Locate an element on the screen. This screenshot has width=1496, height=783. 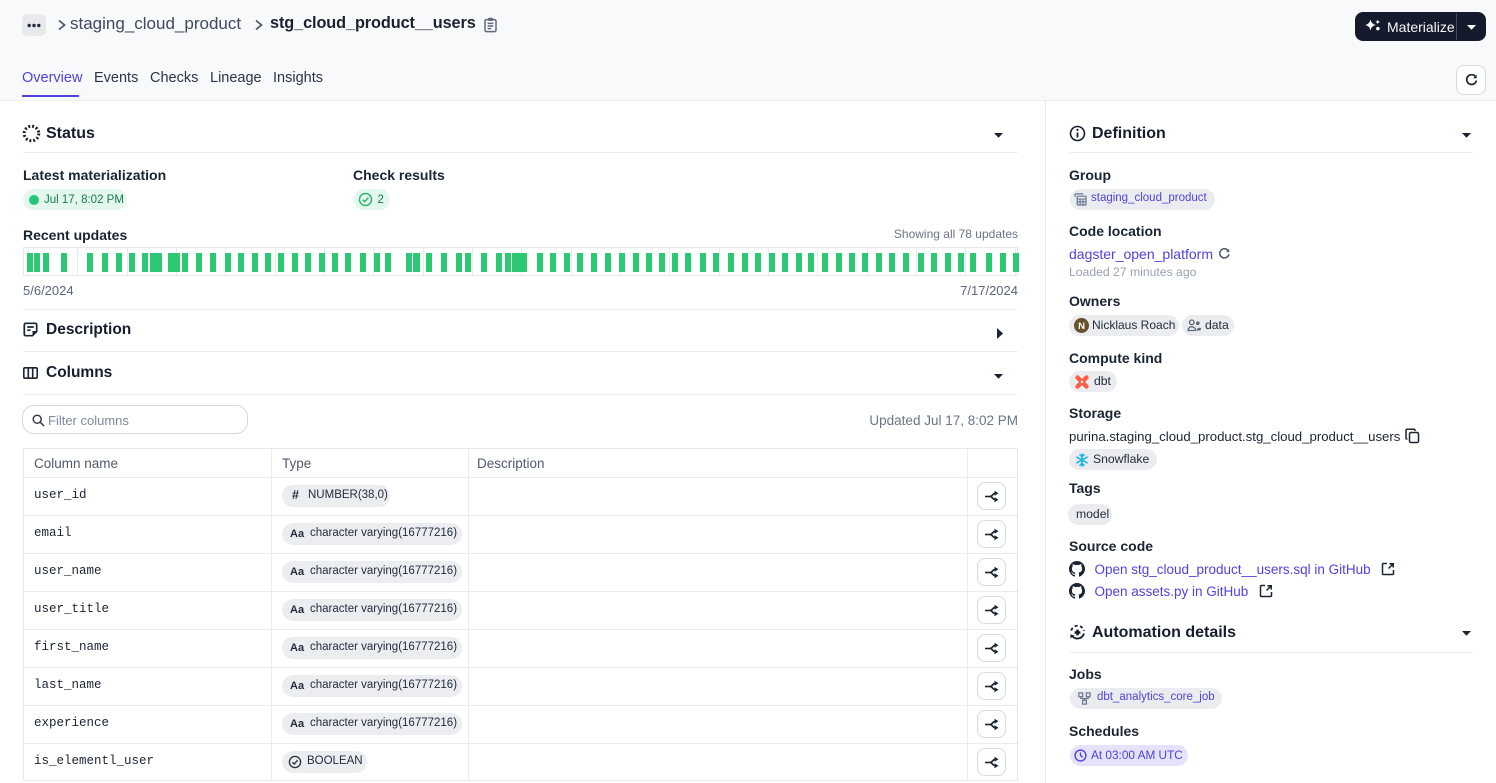
svg-text: N is located at coordinates (1081, 326).